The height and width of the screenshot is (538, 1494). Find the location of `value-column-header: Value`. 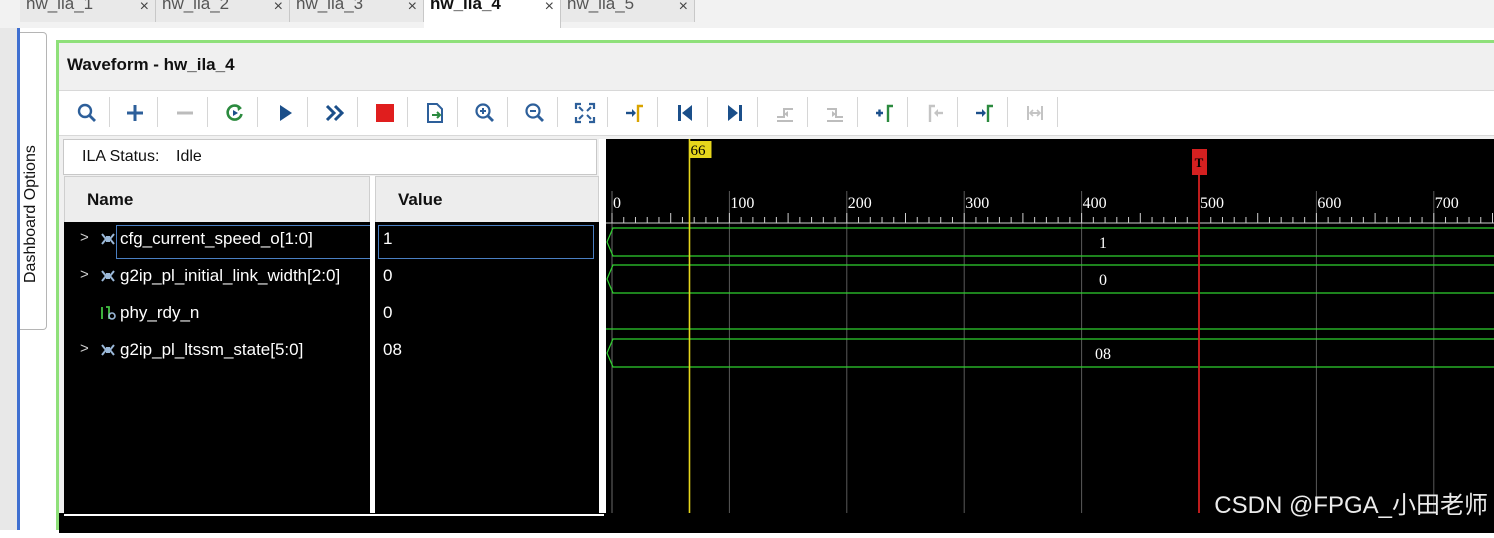

value-column-header: Value is located at coordinates (487, 199).